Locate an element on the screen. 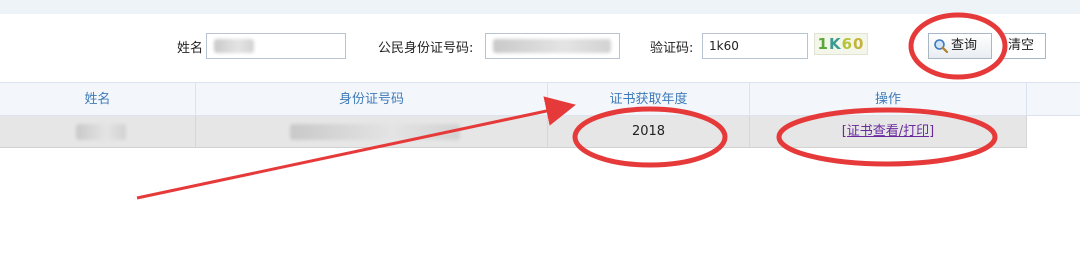 This screenshot has width=1080, height=272. query-button: 查询 is located at coordinates (960, 46).